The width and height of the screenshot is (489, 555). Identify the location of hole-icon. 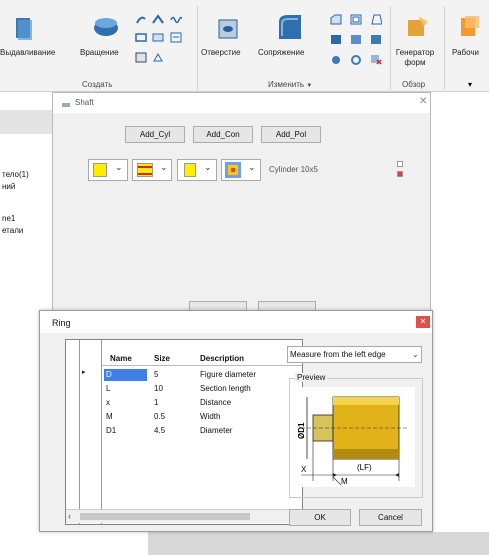
(229, 28).